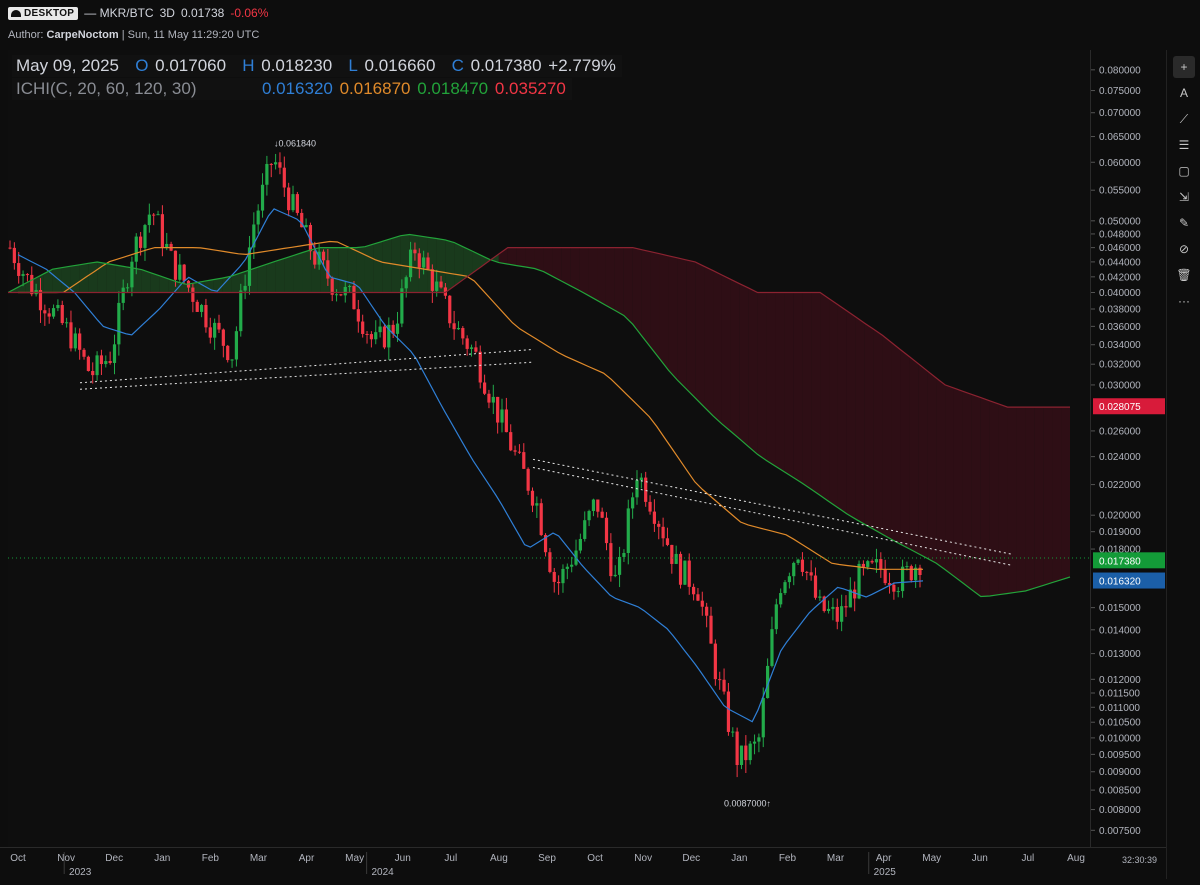 The image size is (1200, 885). Describe the element at coordinates (884, 858) in the screenshot. I see `time-tick-label: Apr` at that location.